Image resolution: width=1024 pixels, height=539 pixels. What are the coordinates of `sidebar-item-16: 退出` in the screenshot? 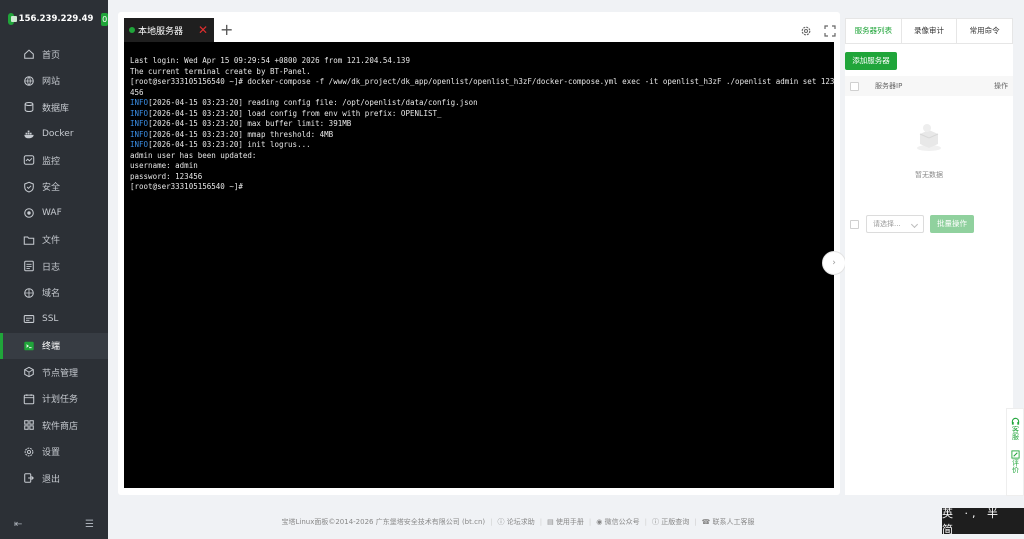 It's located at (54, 478).